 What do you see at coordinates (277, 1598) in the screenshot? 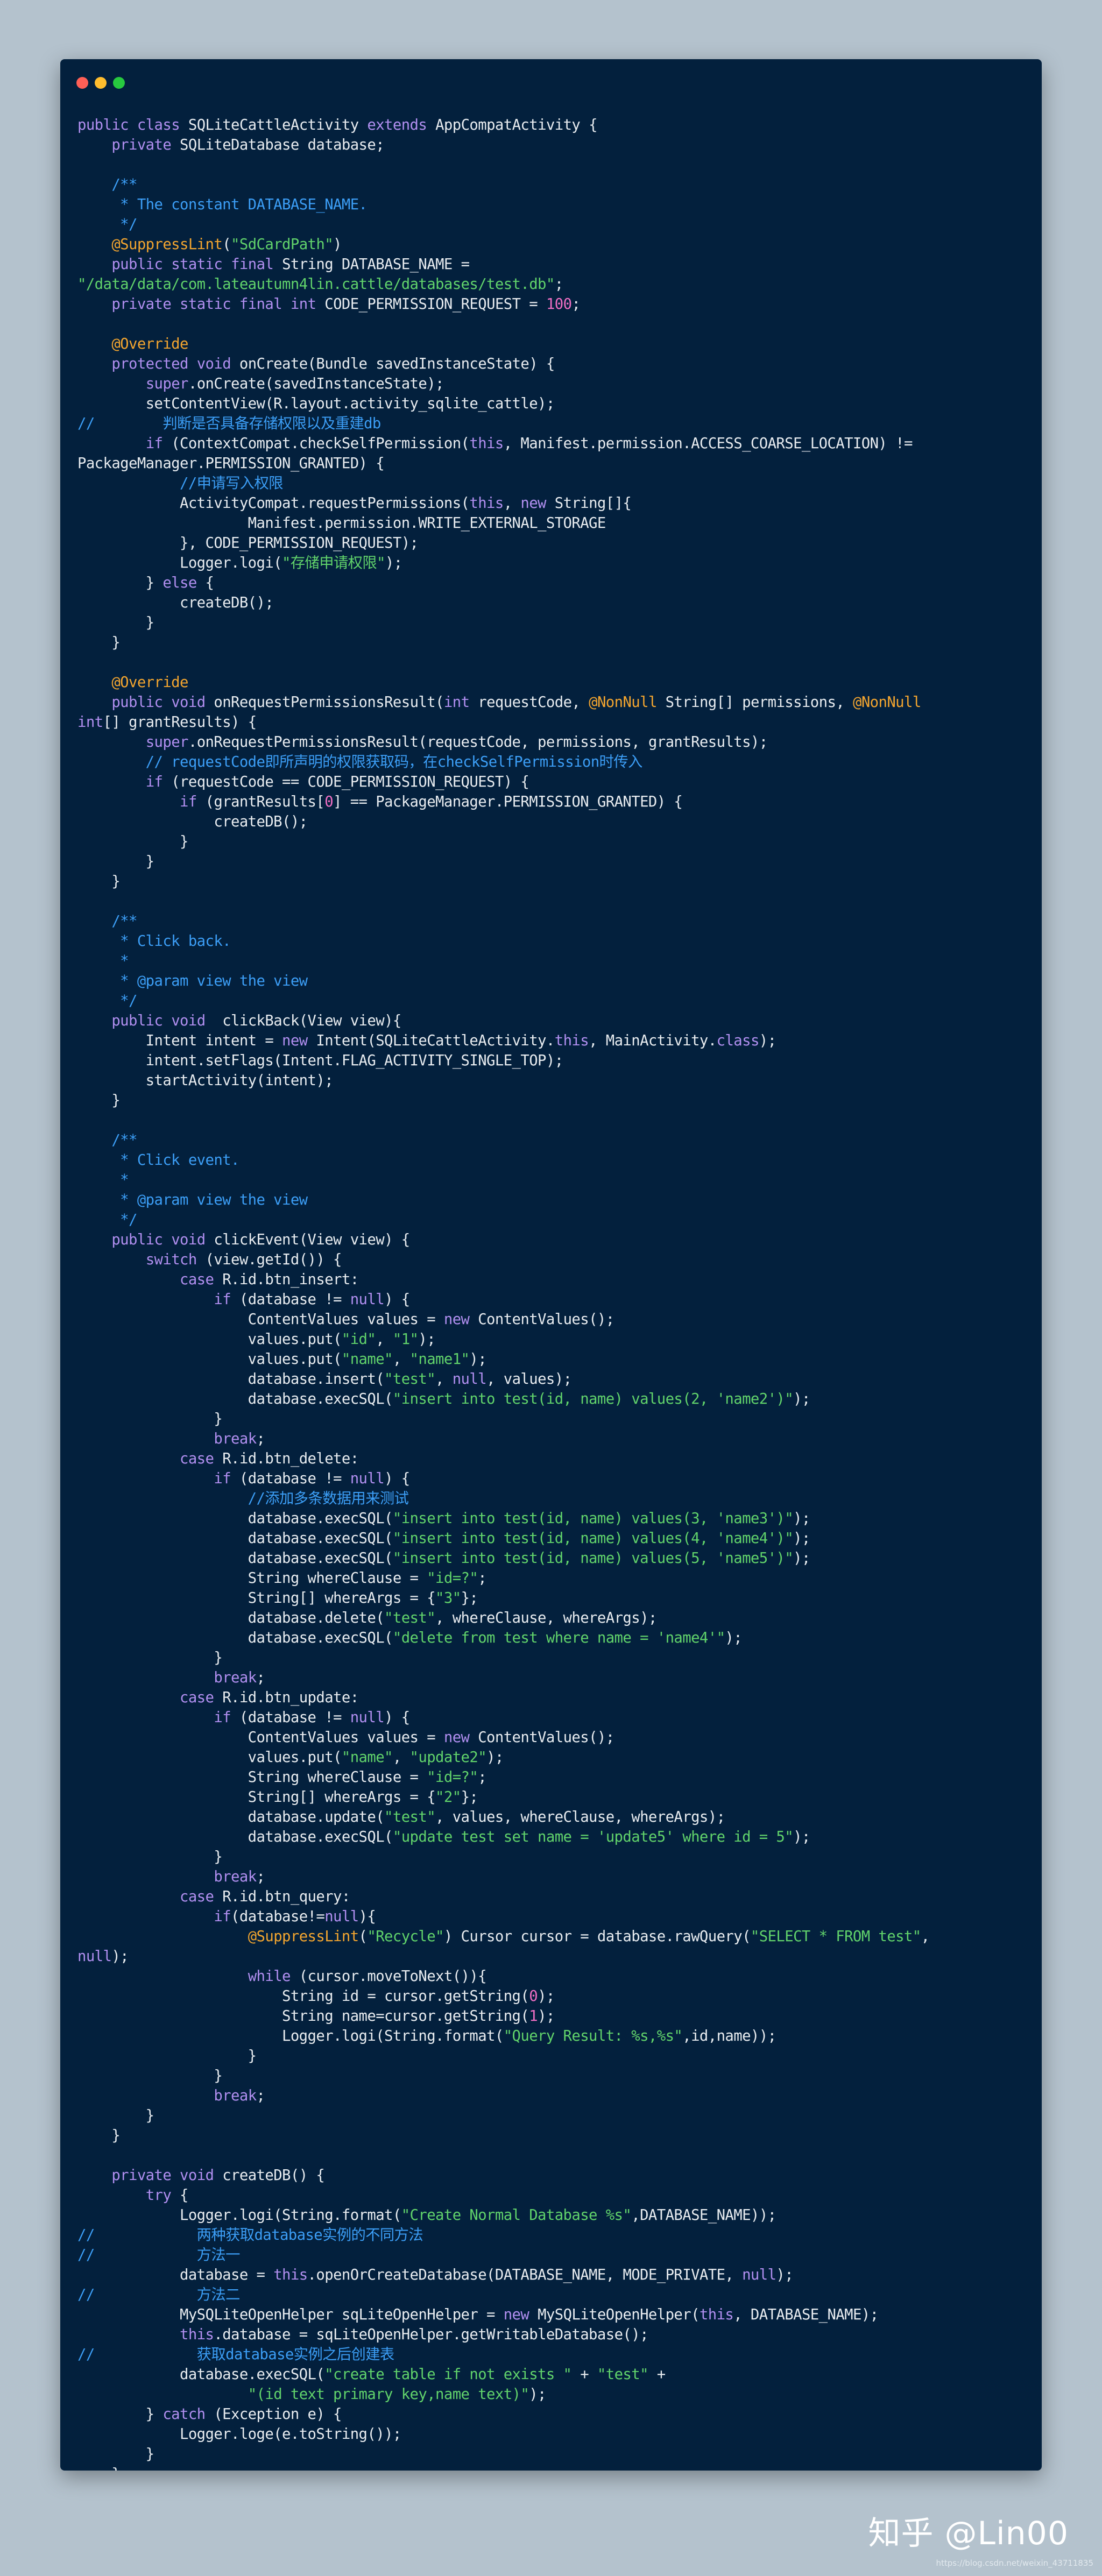
I see `code-line: String[] whereArgs = {"3"};` at bounding box center [277, 1598].